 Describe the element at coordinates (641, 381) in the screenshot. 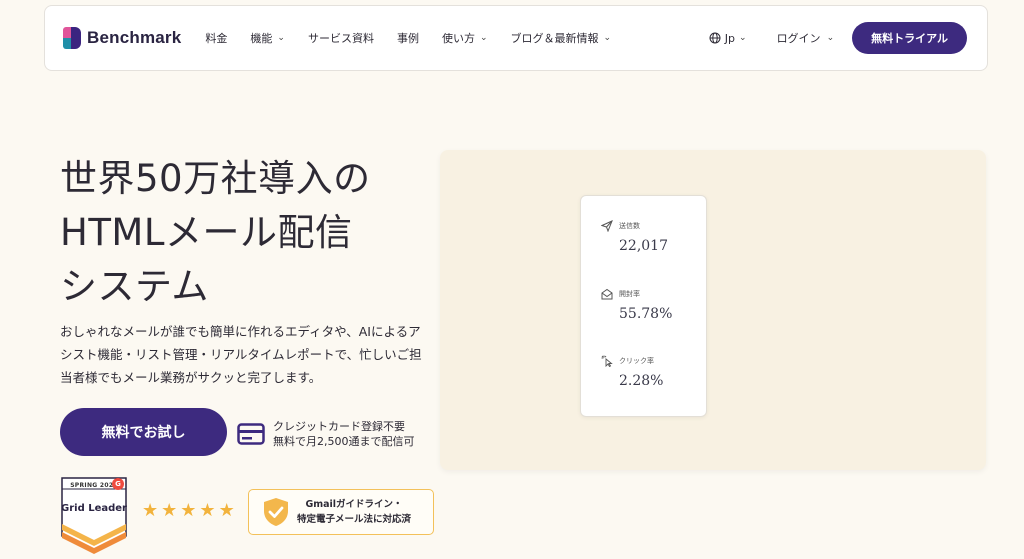

I see `stat-value: 2.28%` at that location.